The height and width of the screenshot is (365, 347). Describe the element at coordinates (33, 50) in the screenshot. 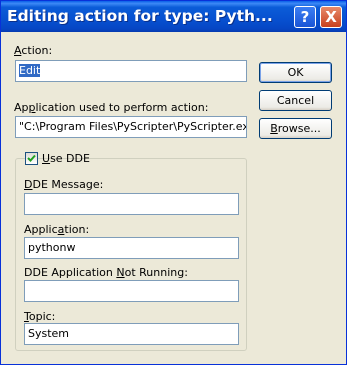

I see `action-label: Action:` at that location.